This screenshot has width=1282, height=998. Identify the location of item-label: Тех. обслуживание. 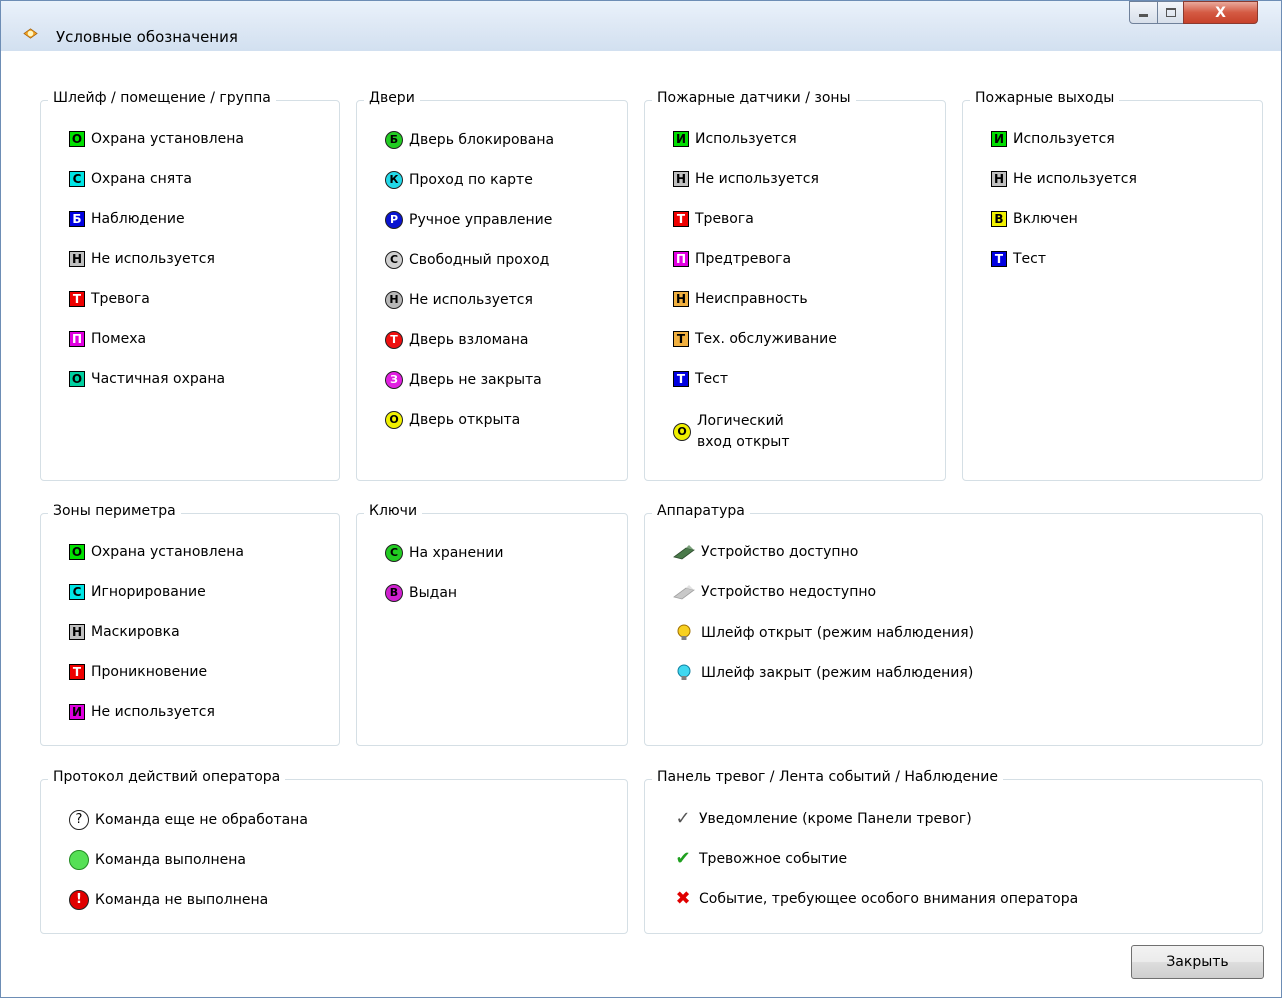
(766, 339).